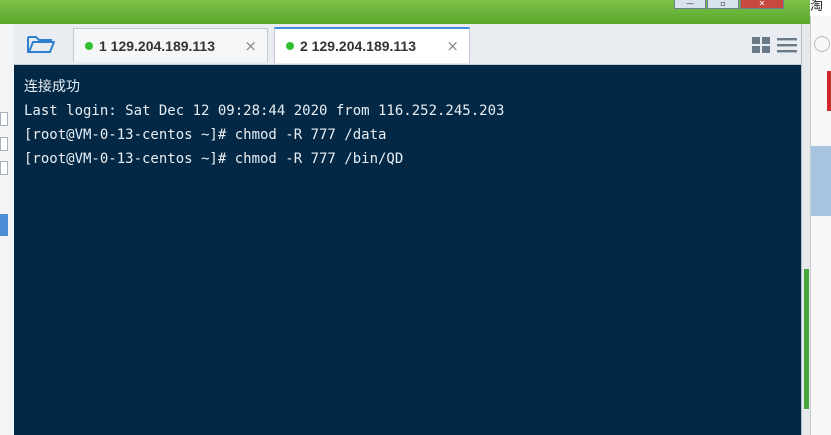  Describe the element at coordinates (761, 45) in the screenshot. I see `grid-layout-icon` at that location.